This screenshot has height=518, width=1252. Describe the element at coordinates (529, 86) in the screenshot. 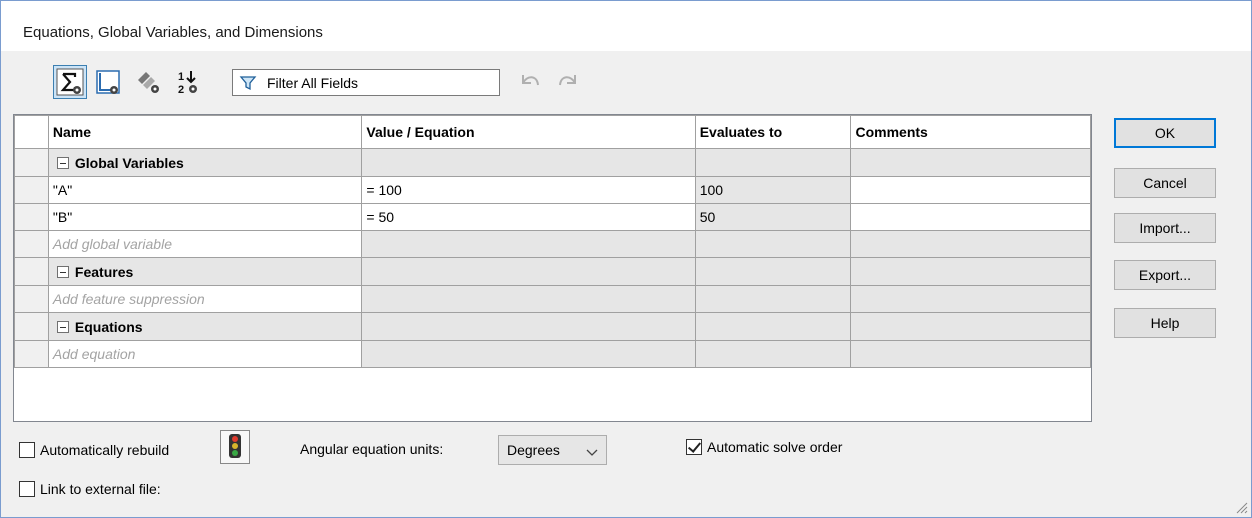

I see `undo-icon` at that location.